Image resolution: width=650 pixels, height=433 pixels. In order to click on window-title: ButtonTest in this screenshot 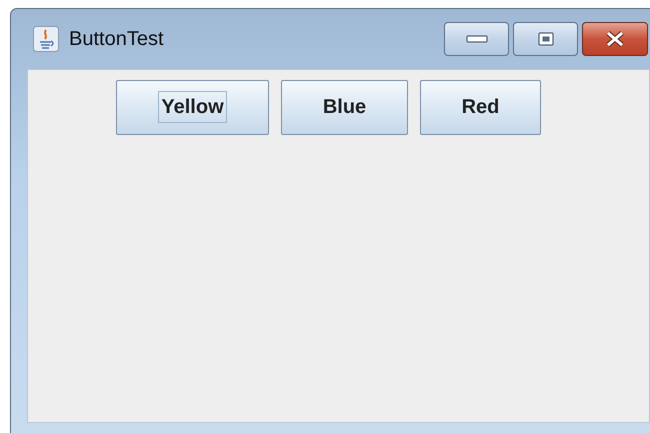, I will do `click(116, 39)`.